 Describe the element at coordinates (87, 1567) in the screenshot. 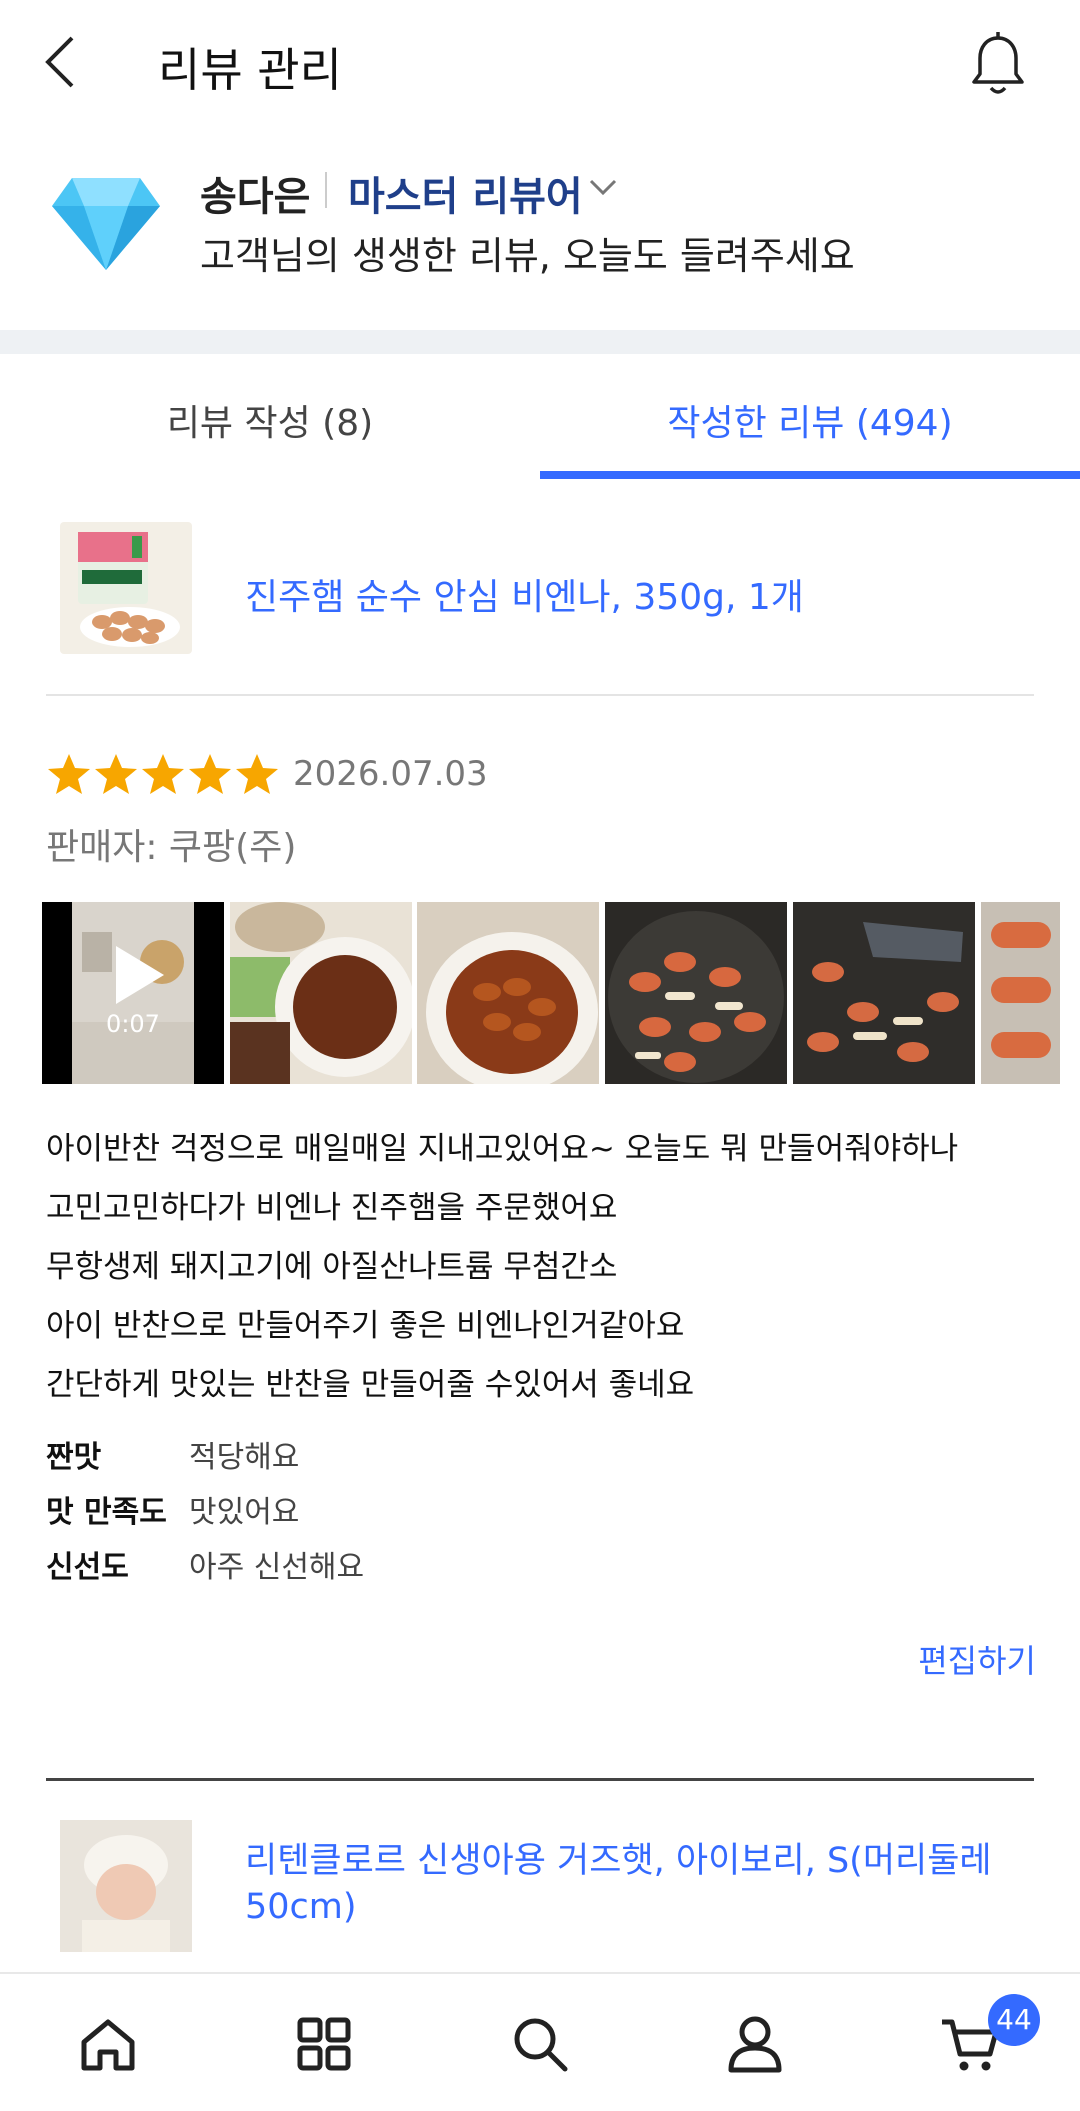

I see `attribute-key: 신선도` at that location.